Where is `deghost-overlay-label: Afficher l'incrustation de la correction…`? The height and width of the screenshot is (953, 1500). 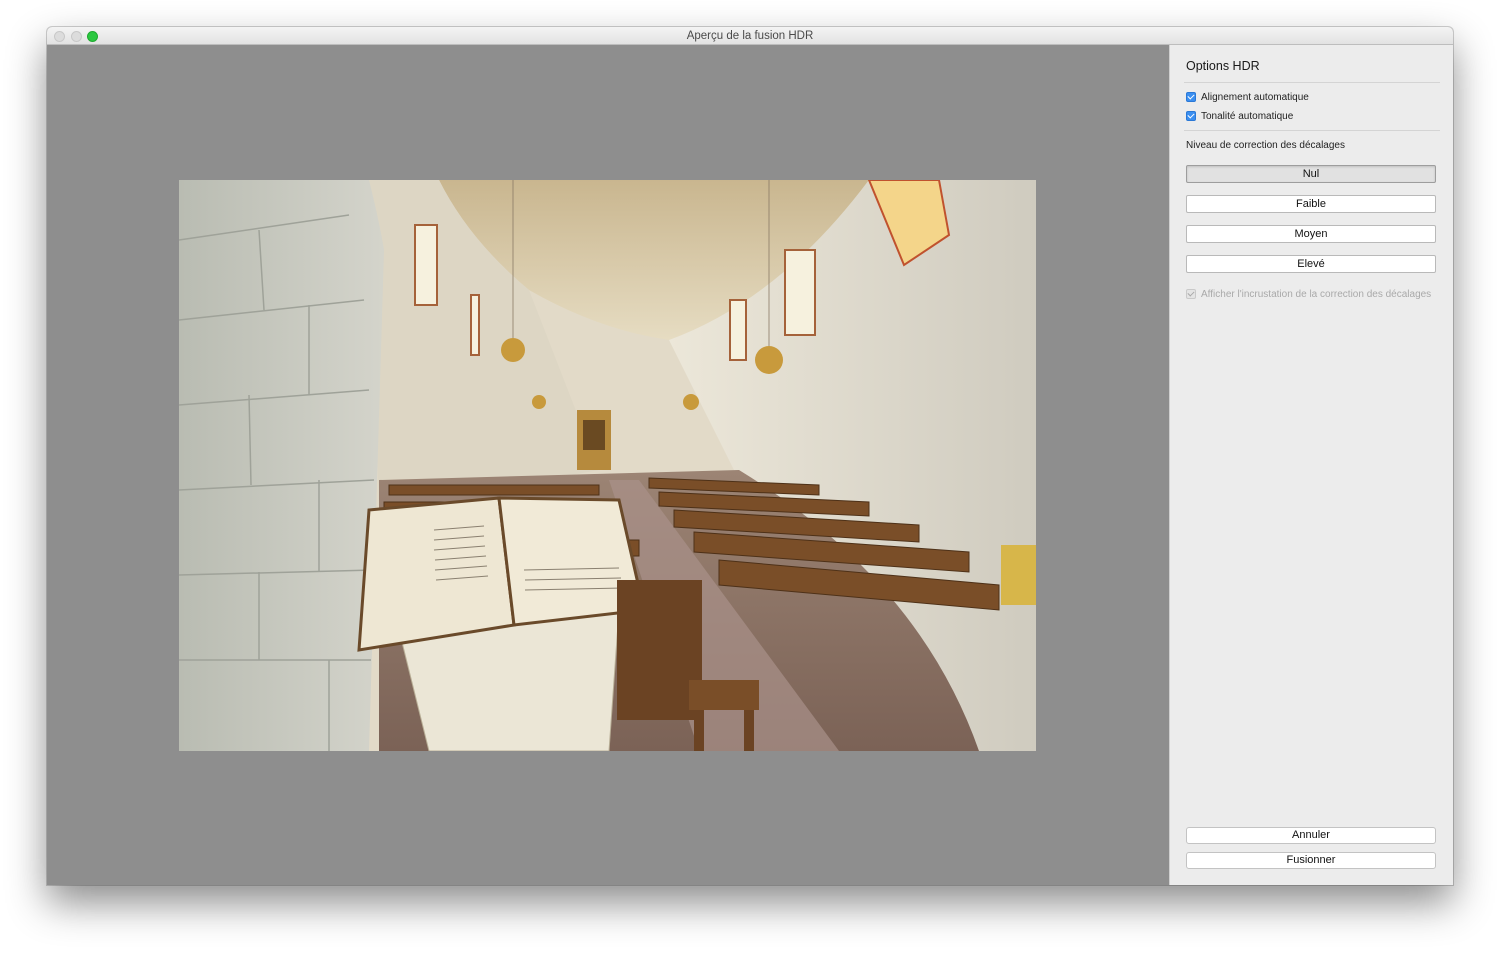 deghost-overlay-label: Afficher l'incrustation de la correction… is located at coordinates (1316, 294).